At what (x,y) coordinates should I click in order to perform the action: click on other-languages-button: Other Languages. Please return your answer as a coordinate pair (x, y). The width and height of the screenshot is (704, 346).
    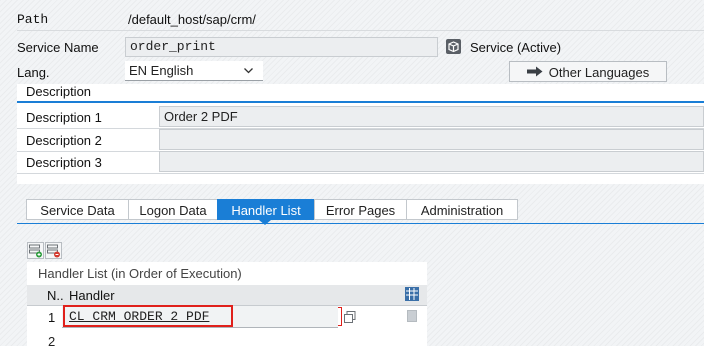
    Looking at the image, I should click on (588, 71).